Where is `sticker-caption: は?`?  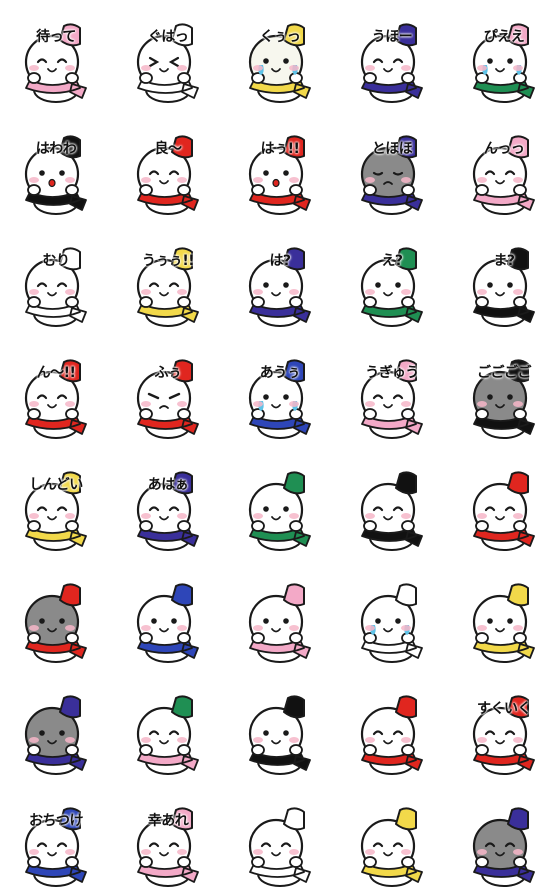 sticker-caption: は? is located at coordinates (280, 261).